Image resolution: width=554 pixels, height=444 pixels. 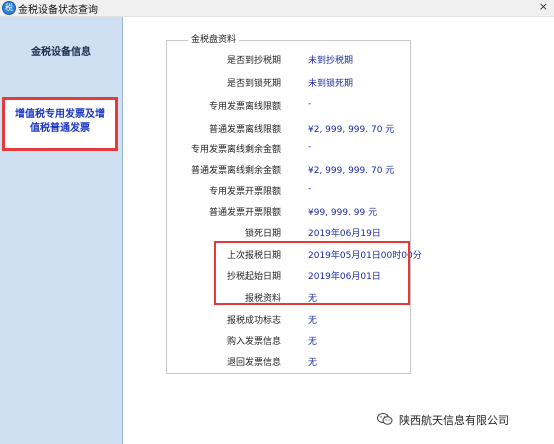 What do you see at coordinates (385, 419) in the screenshot?
I see `wechat-icon` at bounding box center [385, 419].